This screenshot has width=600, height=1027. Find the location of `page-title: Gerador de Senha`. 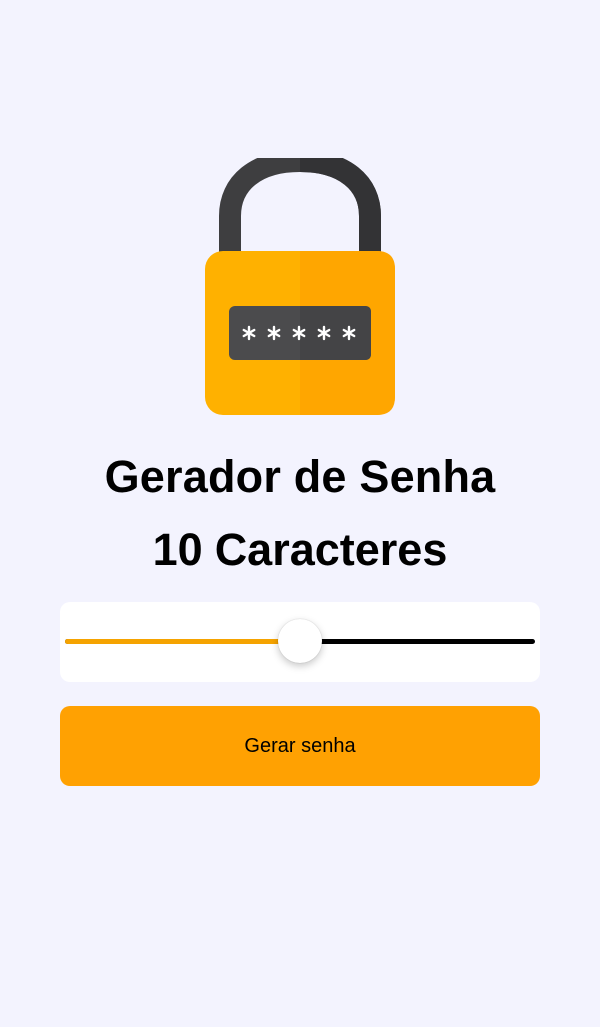

page-title: Gerador de Senha is located at coordinates (300, 476).